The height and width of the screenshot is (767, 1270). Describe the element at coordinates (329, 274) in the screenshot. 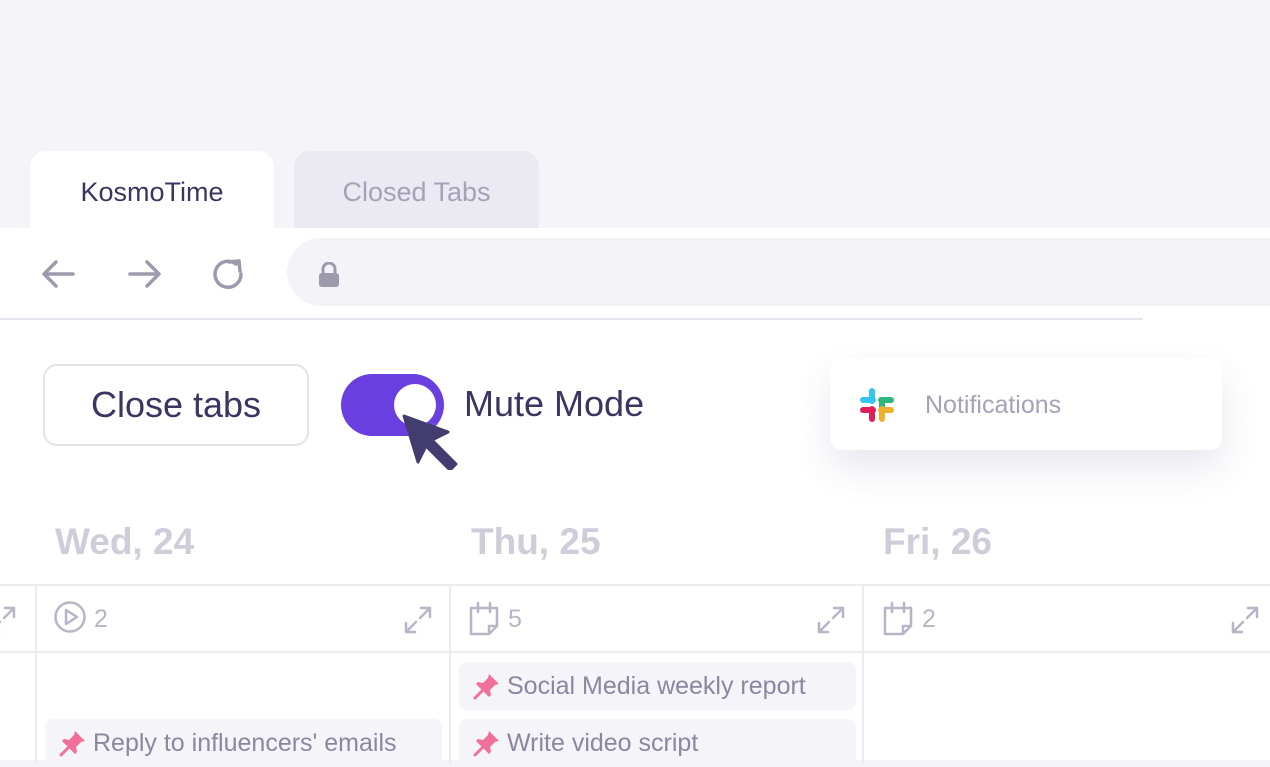

I see `lock-icon` at that location.